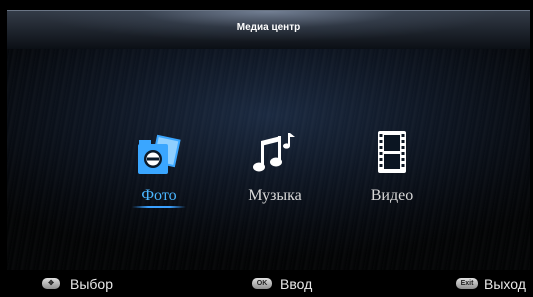 Image resolution: width=533 pixels, height=297 pixels. I want to click on music-note-icon, so click(274, 152).